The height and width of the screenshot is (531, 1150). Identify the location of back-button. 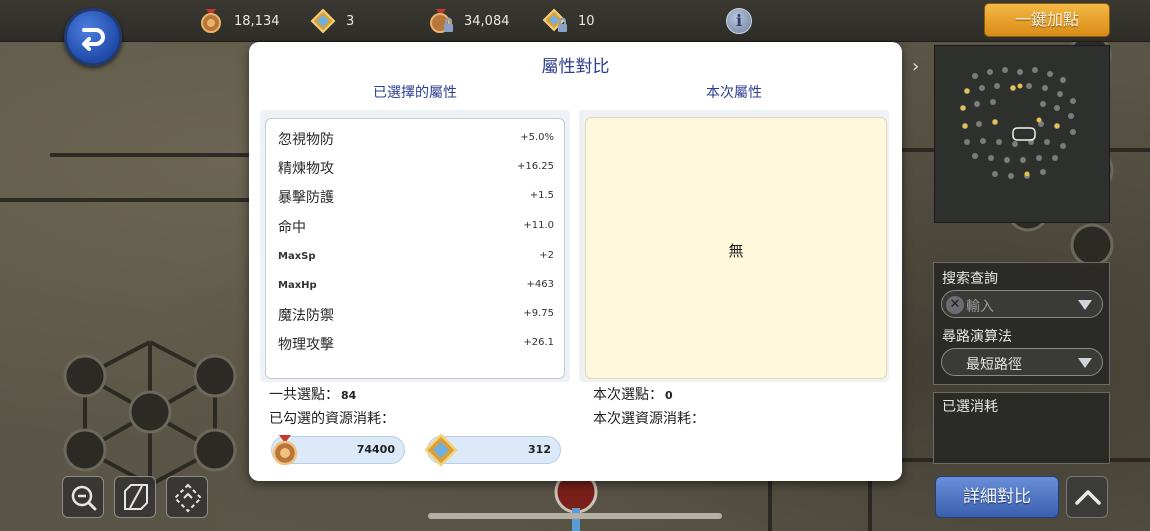
(93, 37).